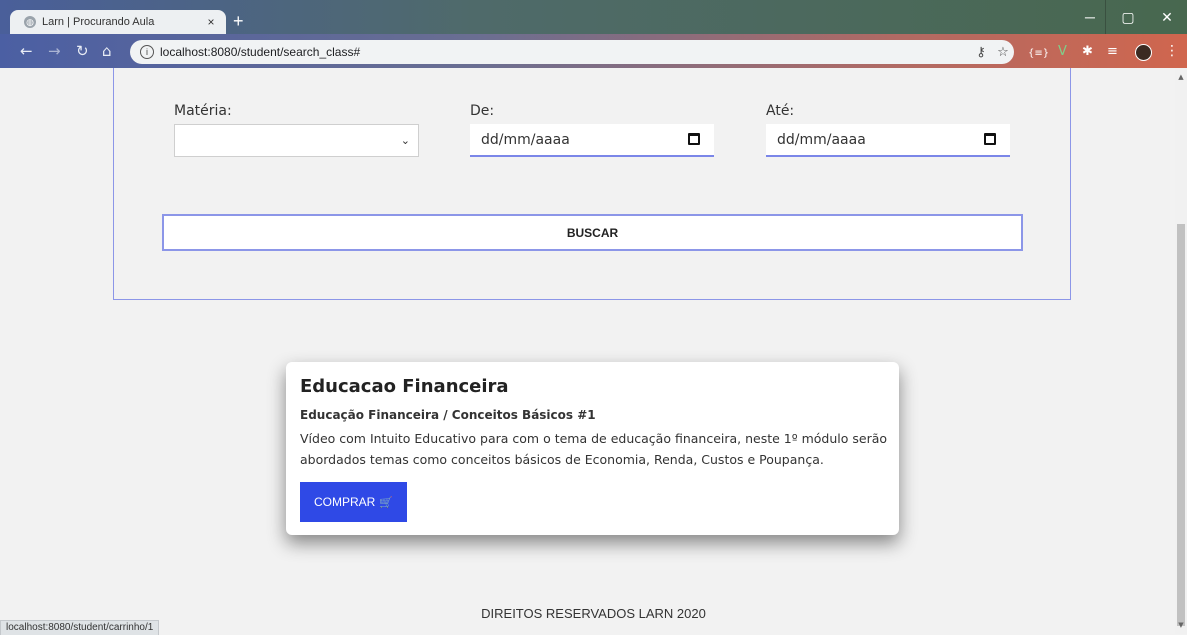  I want to click on reload-icon: ↻, so click(82, 51).